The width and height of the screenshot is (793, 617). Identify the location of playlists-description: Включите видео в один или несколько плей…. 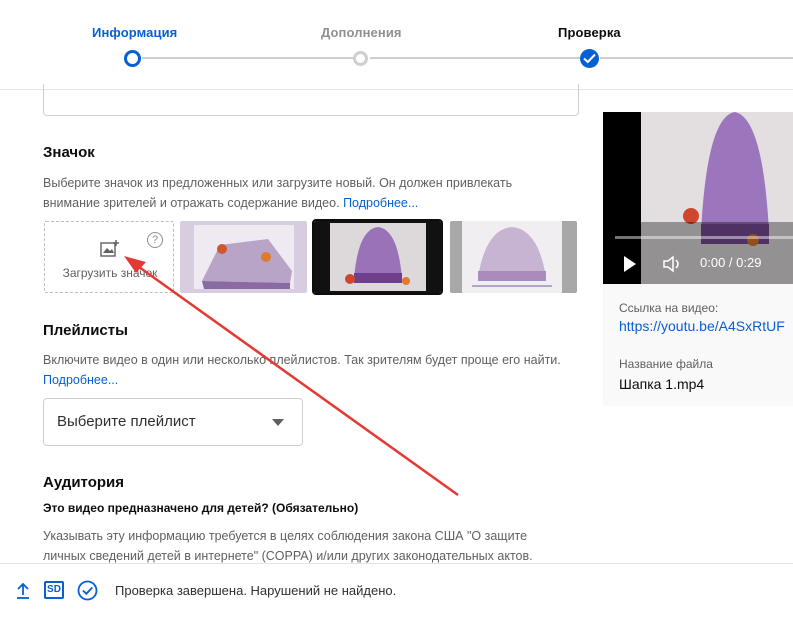
(303, 370).